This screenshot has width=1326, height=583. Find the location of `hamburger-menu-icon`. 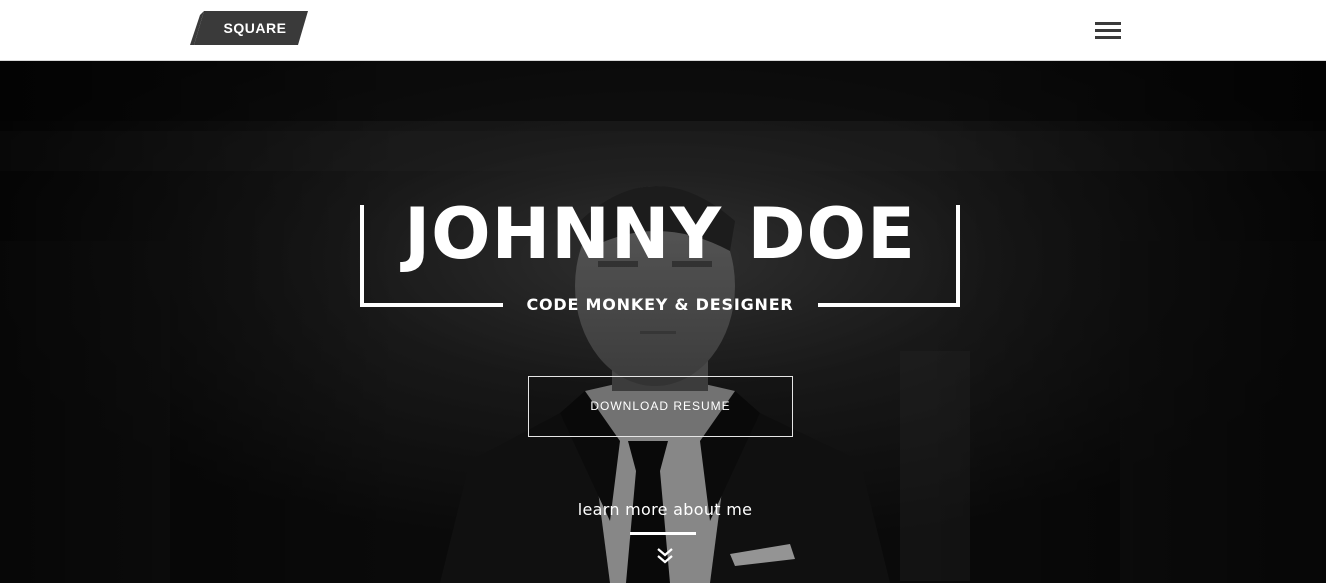

hamburger-menu-icon is located at coordinates (1108, 30).